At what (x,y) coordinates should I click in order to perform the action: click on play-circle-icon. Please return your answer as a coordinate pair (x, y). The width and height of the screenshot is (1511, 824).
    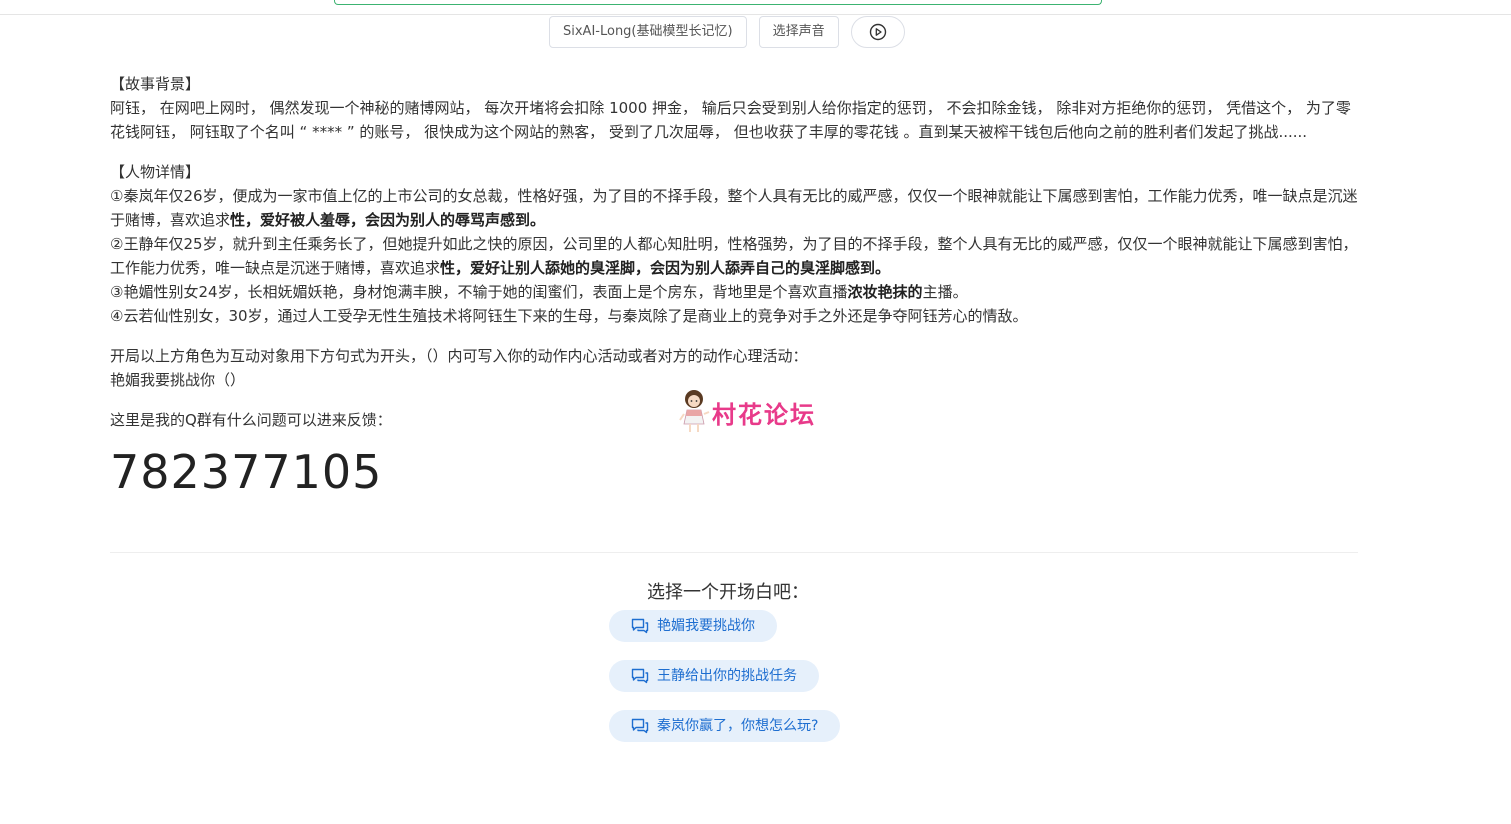
    Looking at the image, I should click on (877, 32).